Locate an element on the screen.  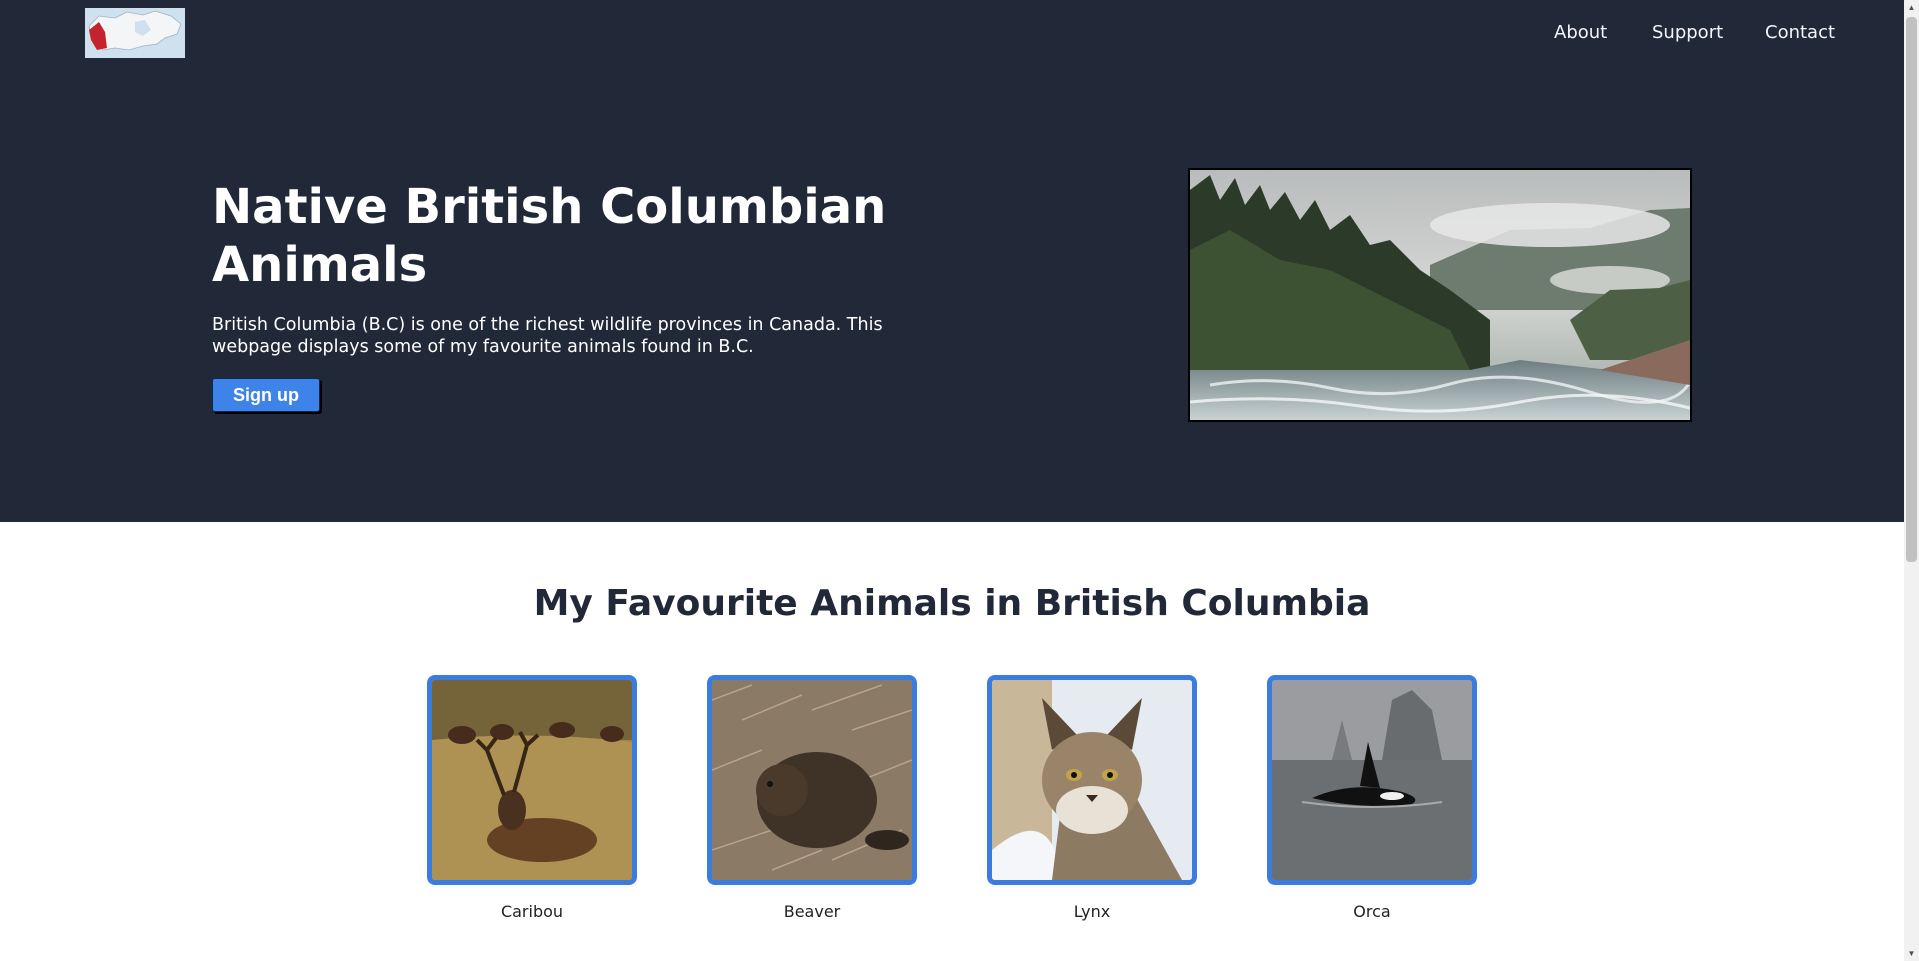
scroll-up-arrow-icon: ▲ is located at coordinates (1911, 7).